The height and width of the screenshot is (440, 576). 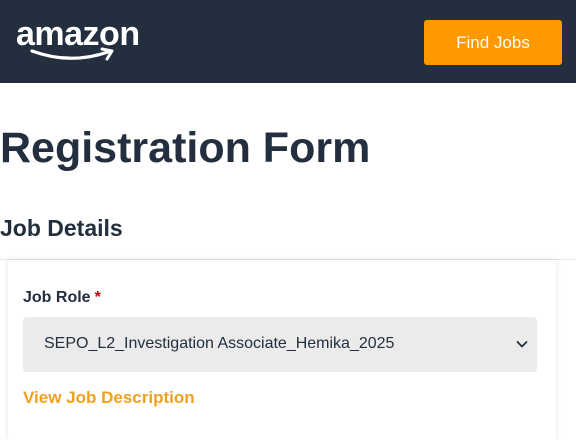 What do you see at coordinates (81, 40) in the screenshot?
I see `amazon-logo: amazon` at bounding box center [81, 40].